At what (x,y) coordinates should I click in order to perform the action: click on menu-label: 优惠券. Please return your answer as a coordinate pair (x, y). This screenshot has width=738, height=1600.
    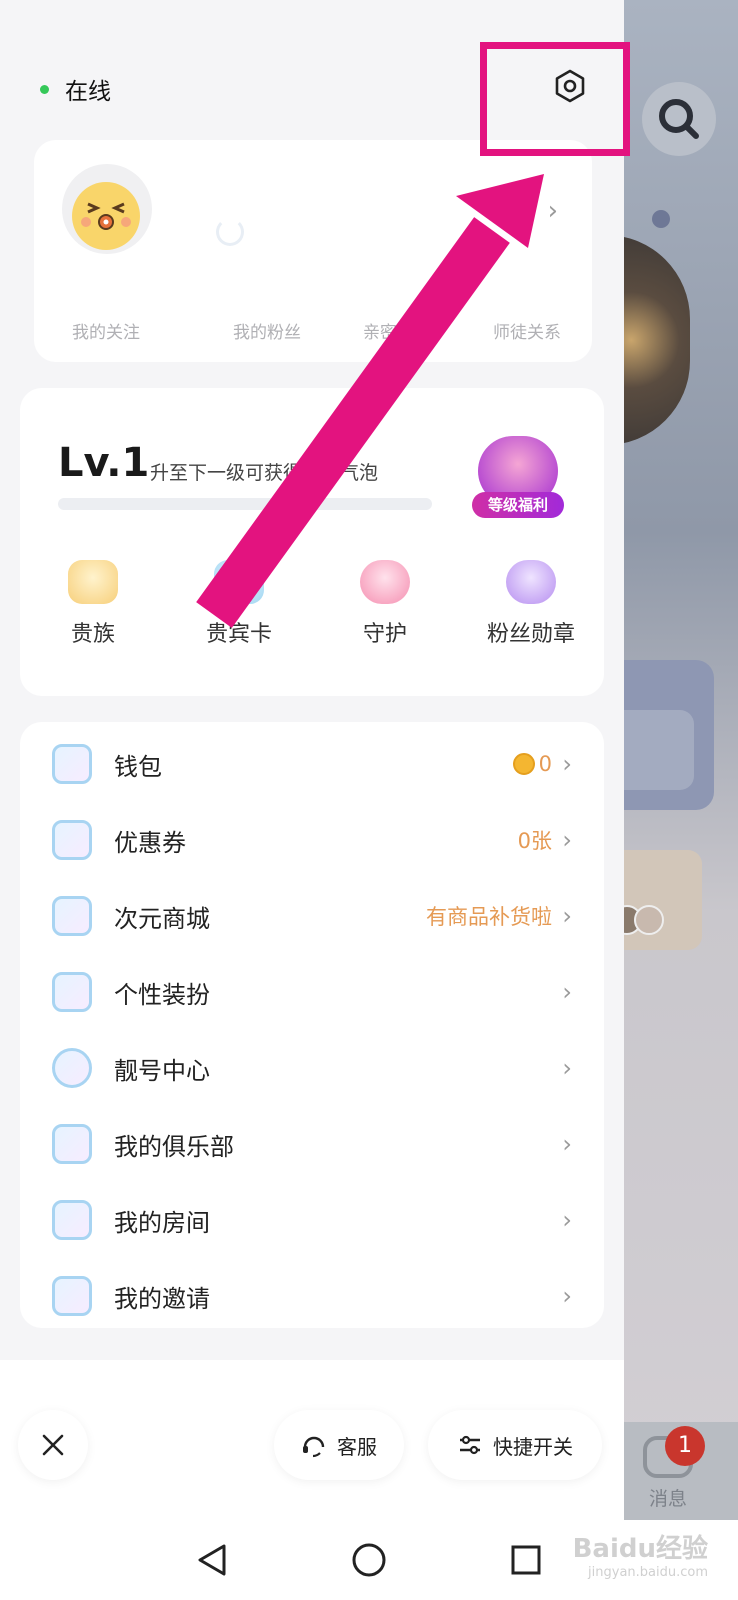
    Looking at the image, I should click on (150, 842).